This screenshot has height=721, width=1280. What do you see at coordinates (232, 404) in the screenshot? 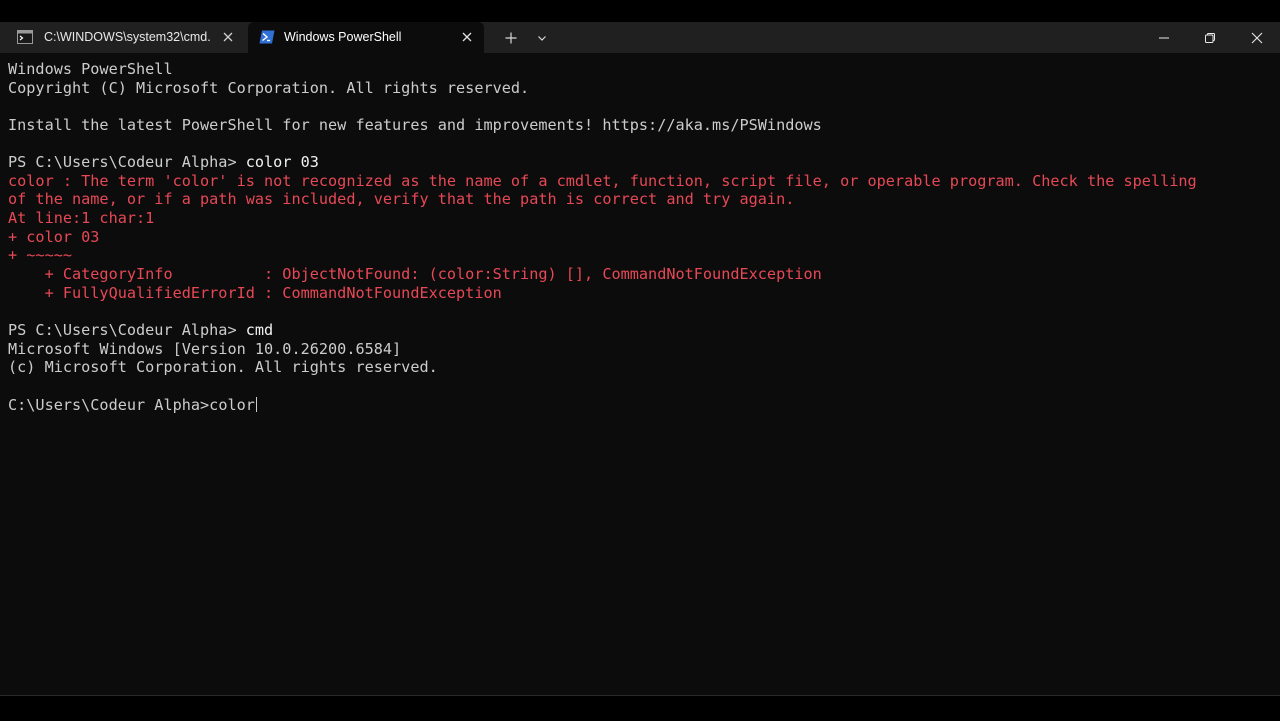
I see `input-text: color` at bounding box center [232, 404].